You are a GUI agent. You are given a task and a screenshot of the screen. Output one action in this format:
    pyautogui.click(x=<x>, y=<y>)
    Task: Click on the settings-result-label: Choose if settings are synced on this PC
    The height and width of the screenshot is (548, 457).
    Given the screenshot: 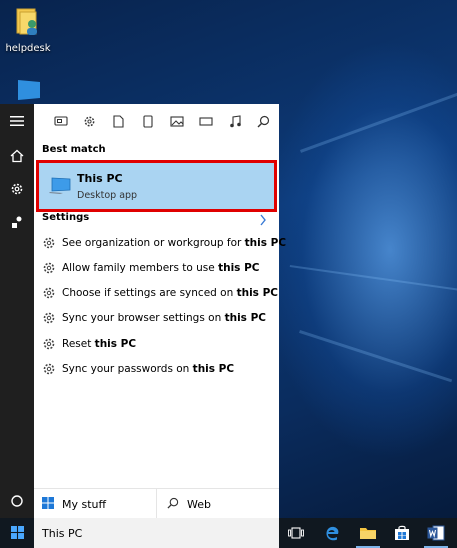 What is the action you would take?
    pyautogui.click(x=170, y=293)
    